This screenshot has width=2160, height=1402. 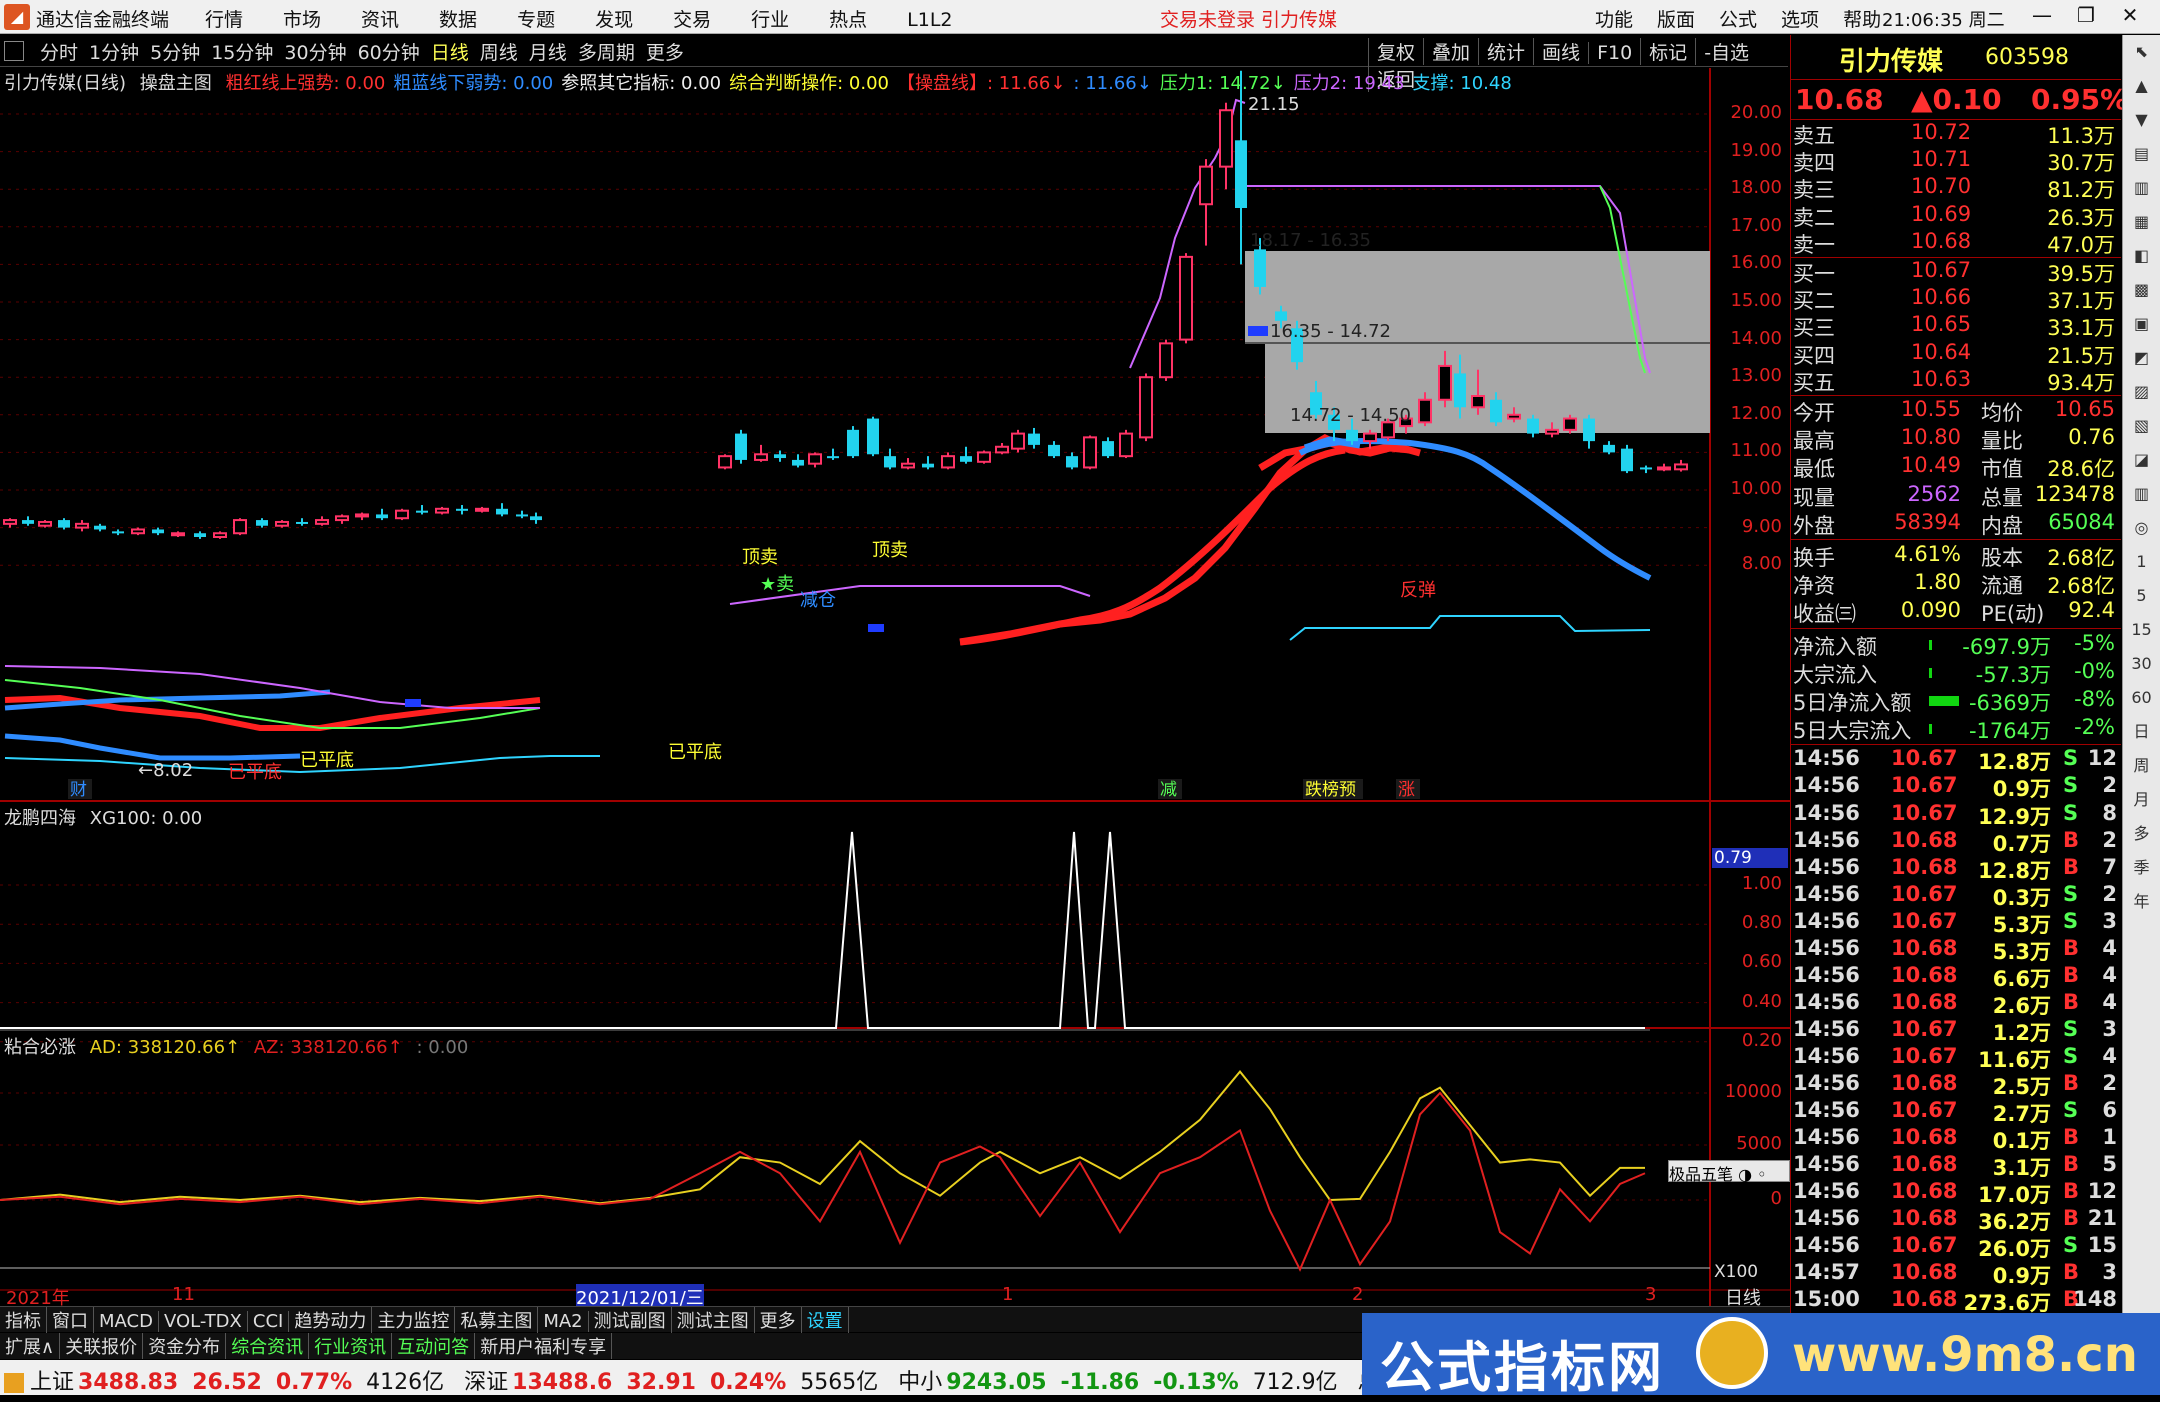 What do you see at coordinates (2141, 392) in the screenshot?
I see `sidebar-tool-icon: ▨` at bounding box center [2141, 392].